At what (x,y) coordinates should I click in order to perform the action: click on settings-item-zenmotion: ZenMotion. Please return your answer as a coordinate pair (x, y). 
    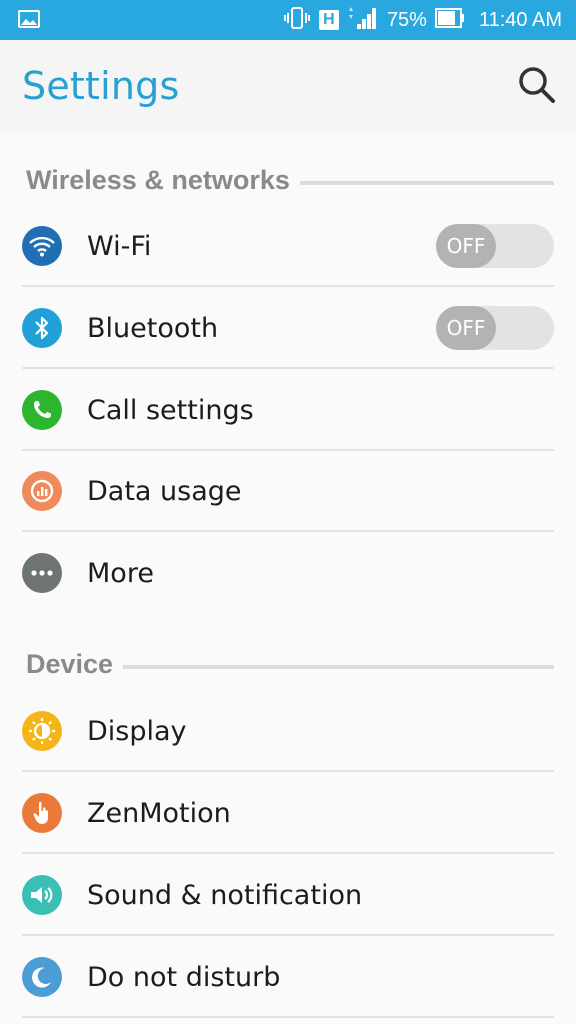
    Looking at the image, I should click on (288, 813).